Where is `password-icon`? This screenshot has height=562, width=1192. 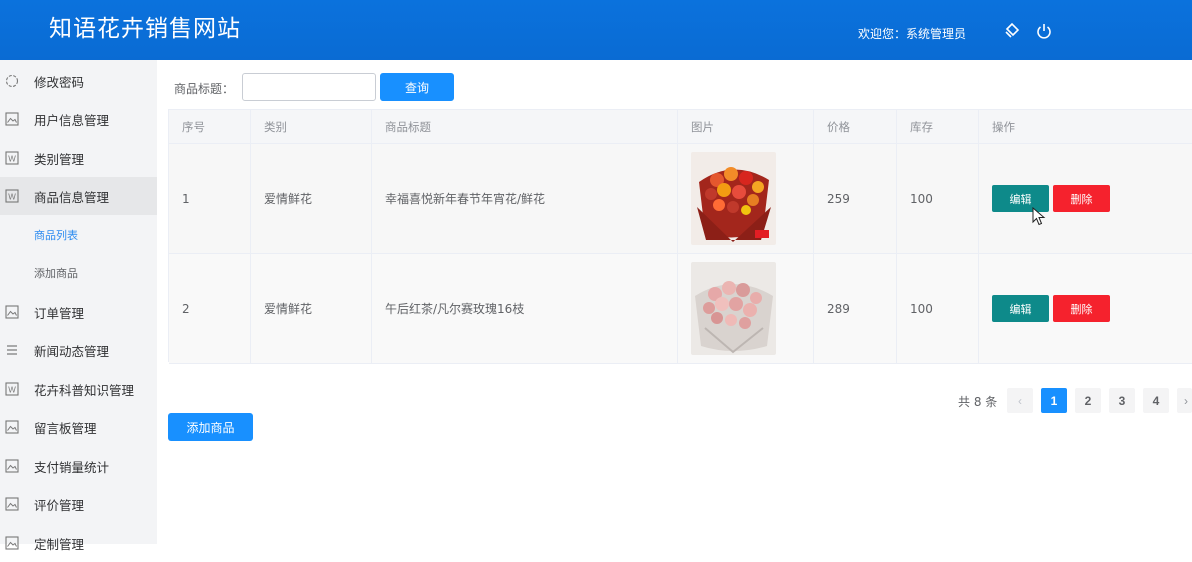
password-icon is located at coordinates (12, 81).